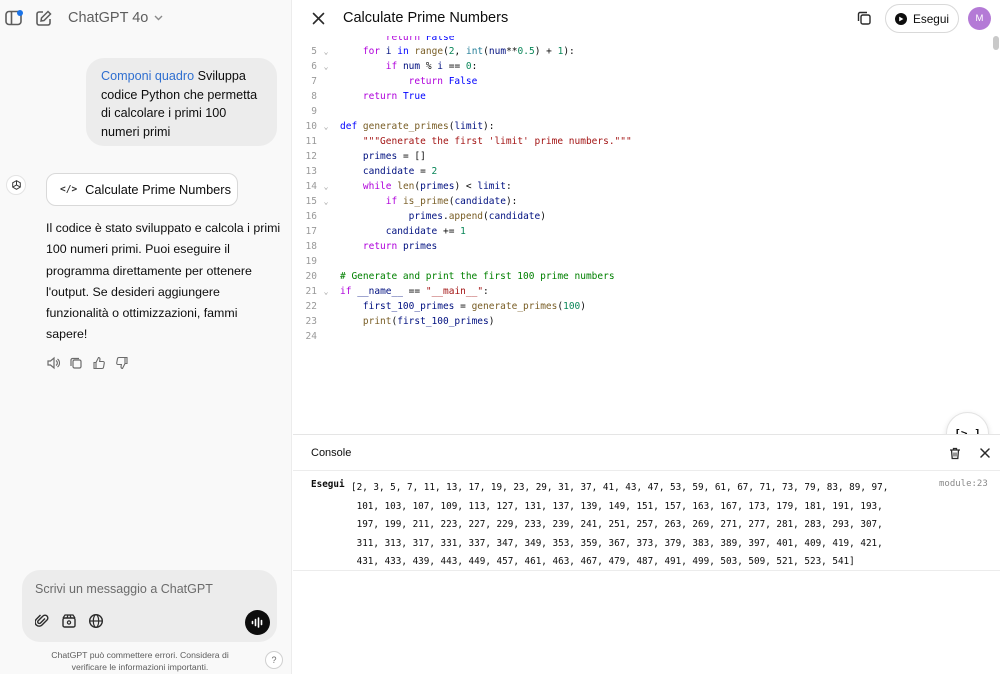 The height and width of the screenshot is (674, 1000). Describe the element at coordinates (371, 246) in the screenshot. I see `code-line: 18 return primes` at that location.